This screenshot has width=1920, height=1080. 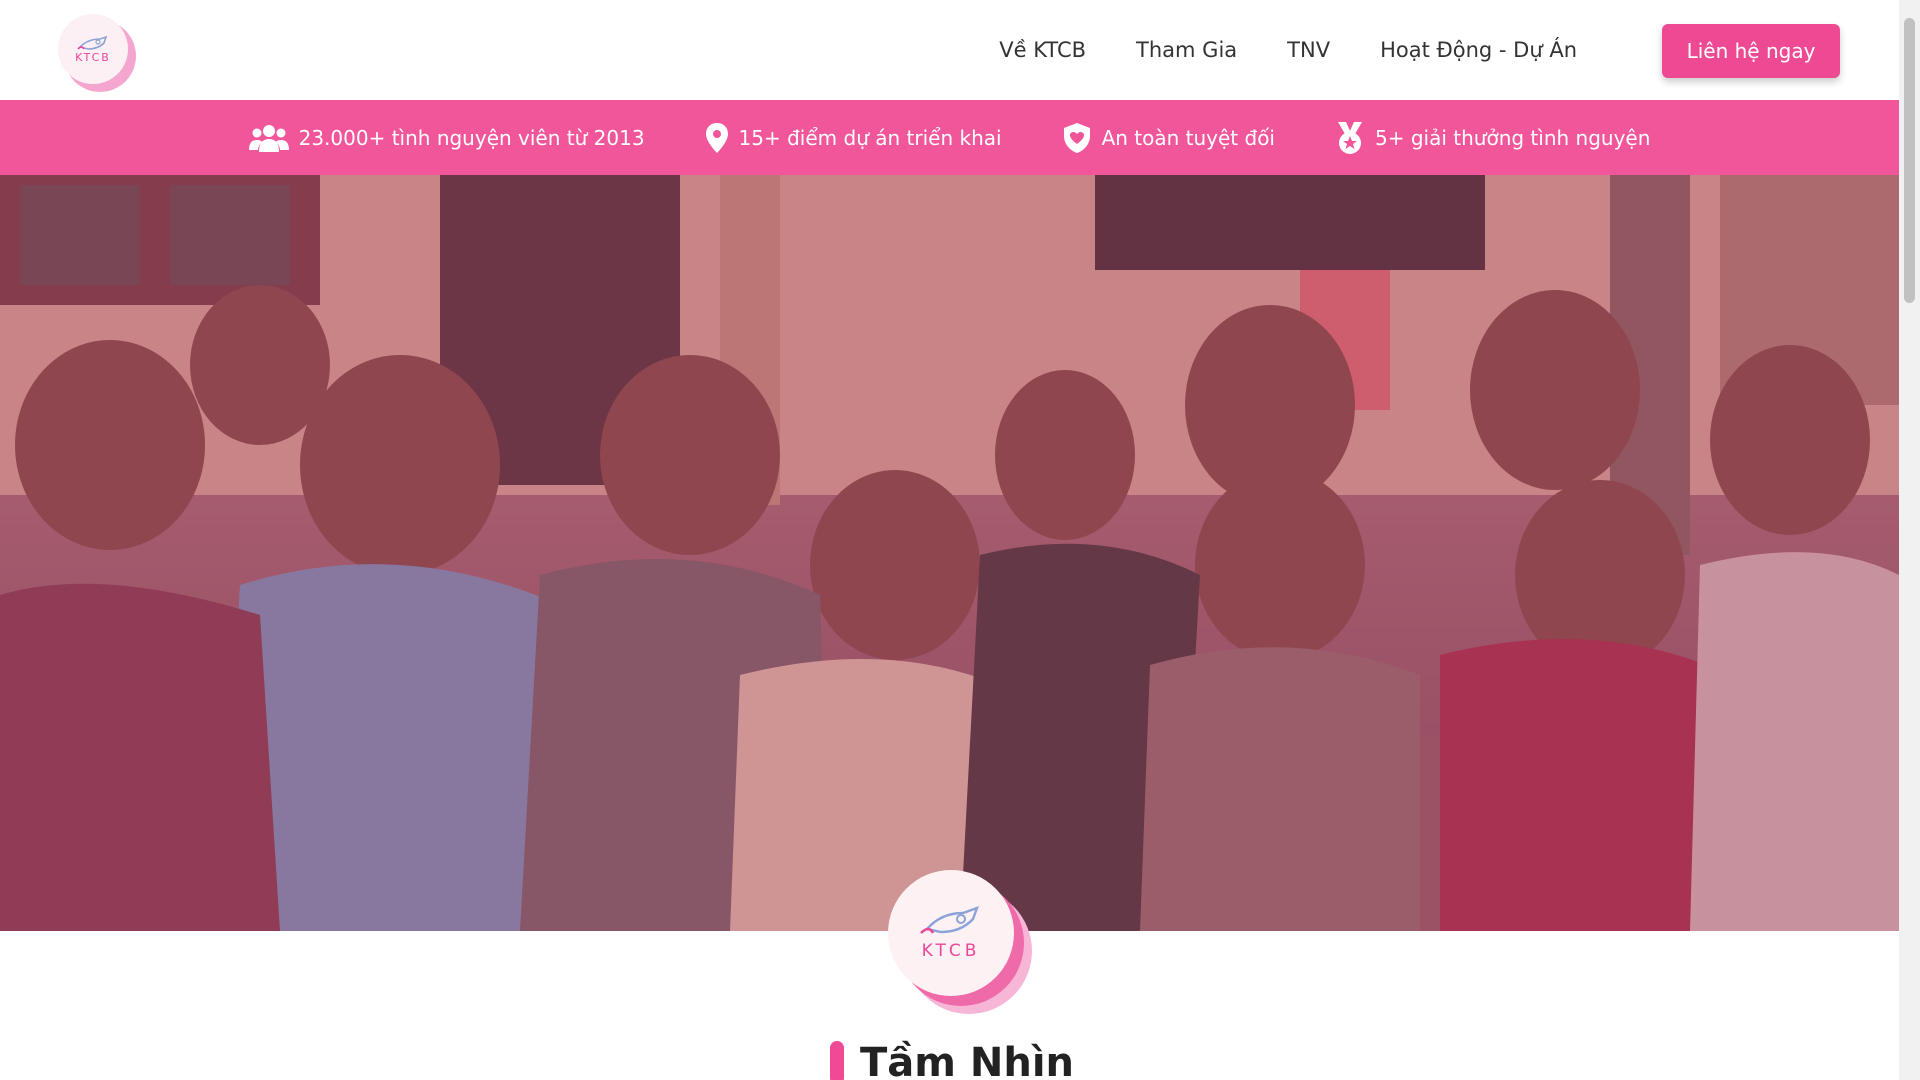 I want to click on stat-awards: 5+ giải thưởng tình nguyện, so click(x=1492, y=138).